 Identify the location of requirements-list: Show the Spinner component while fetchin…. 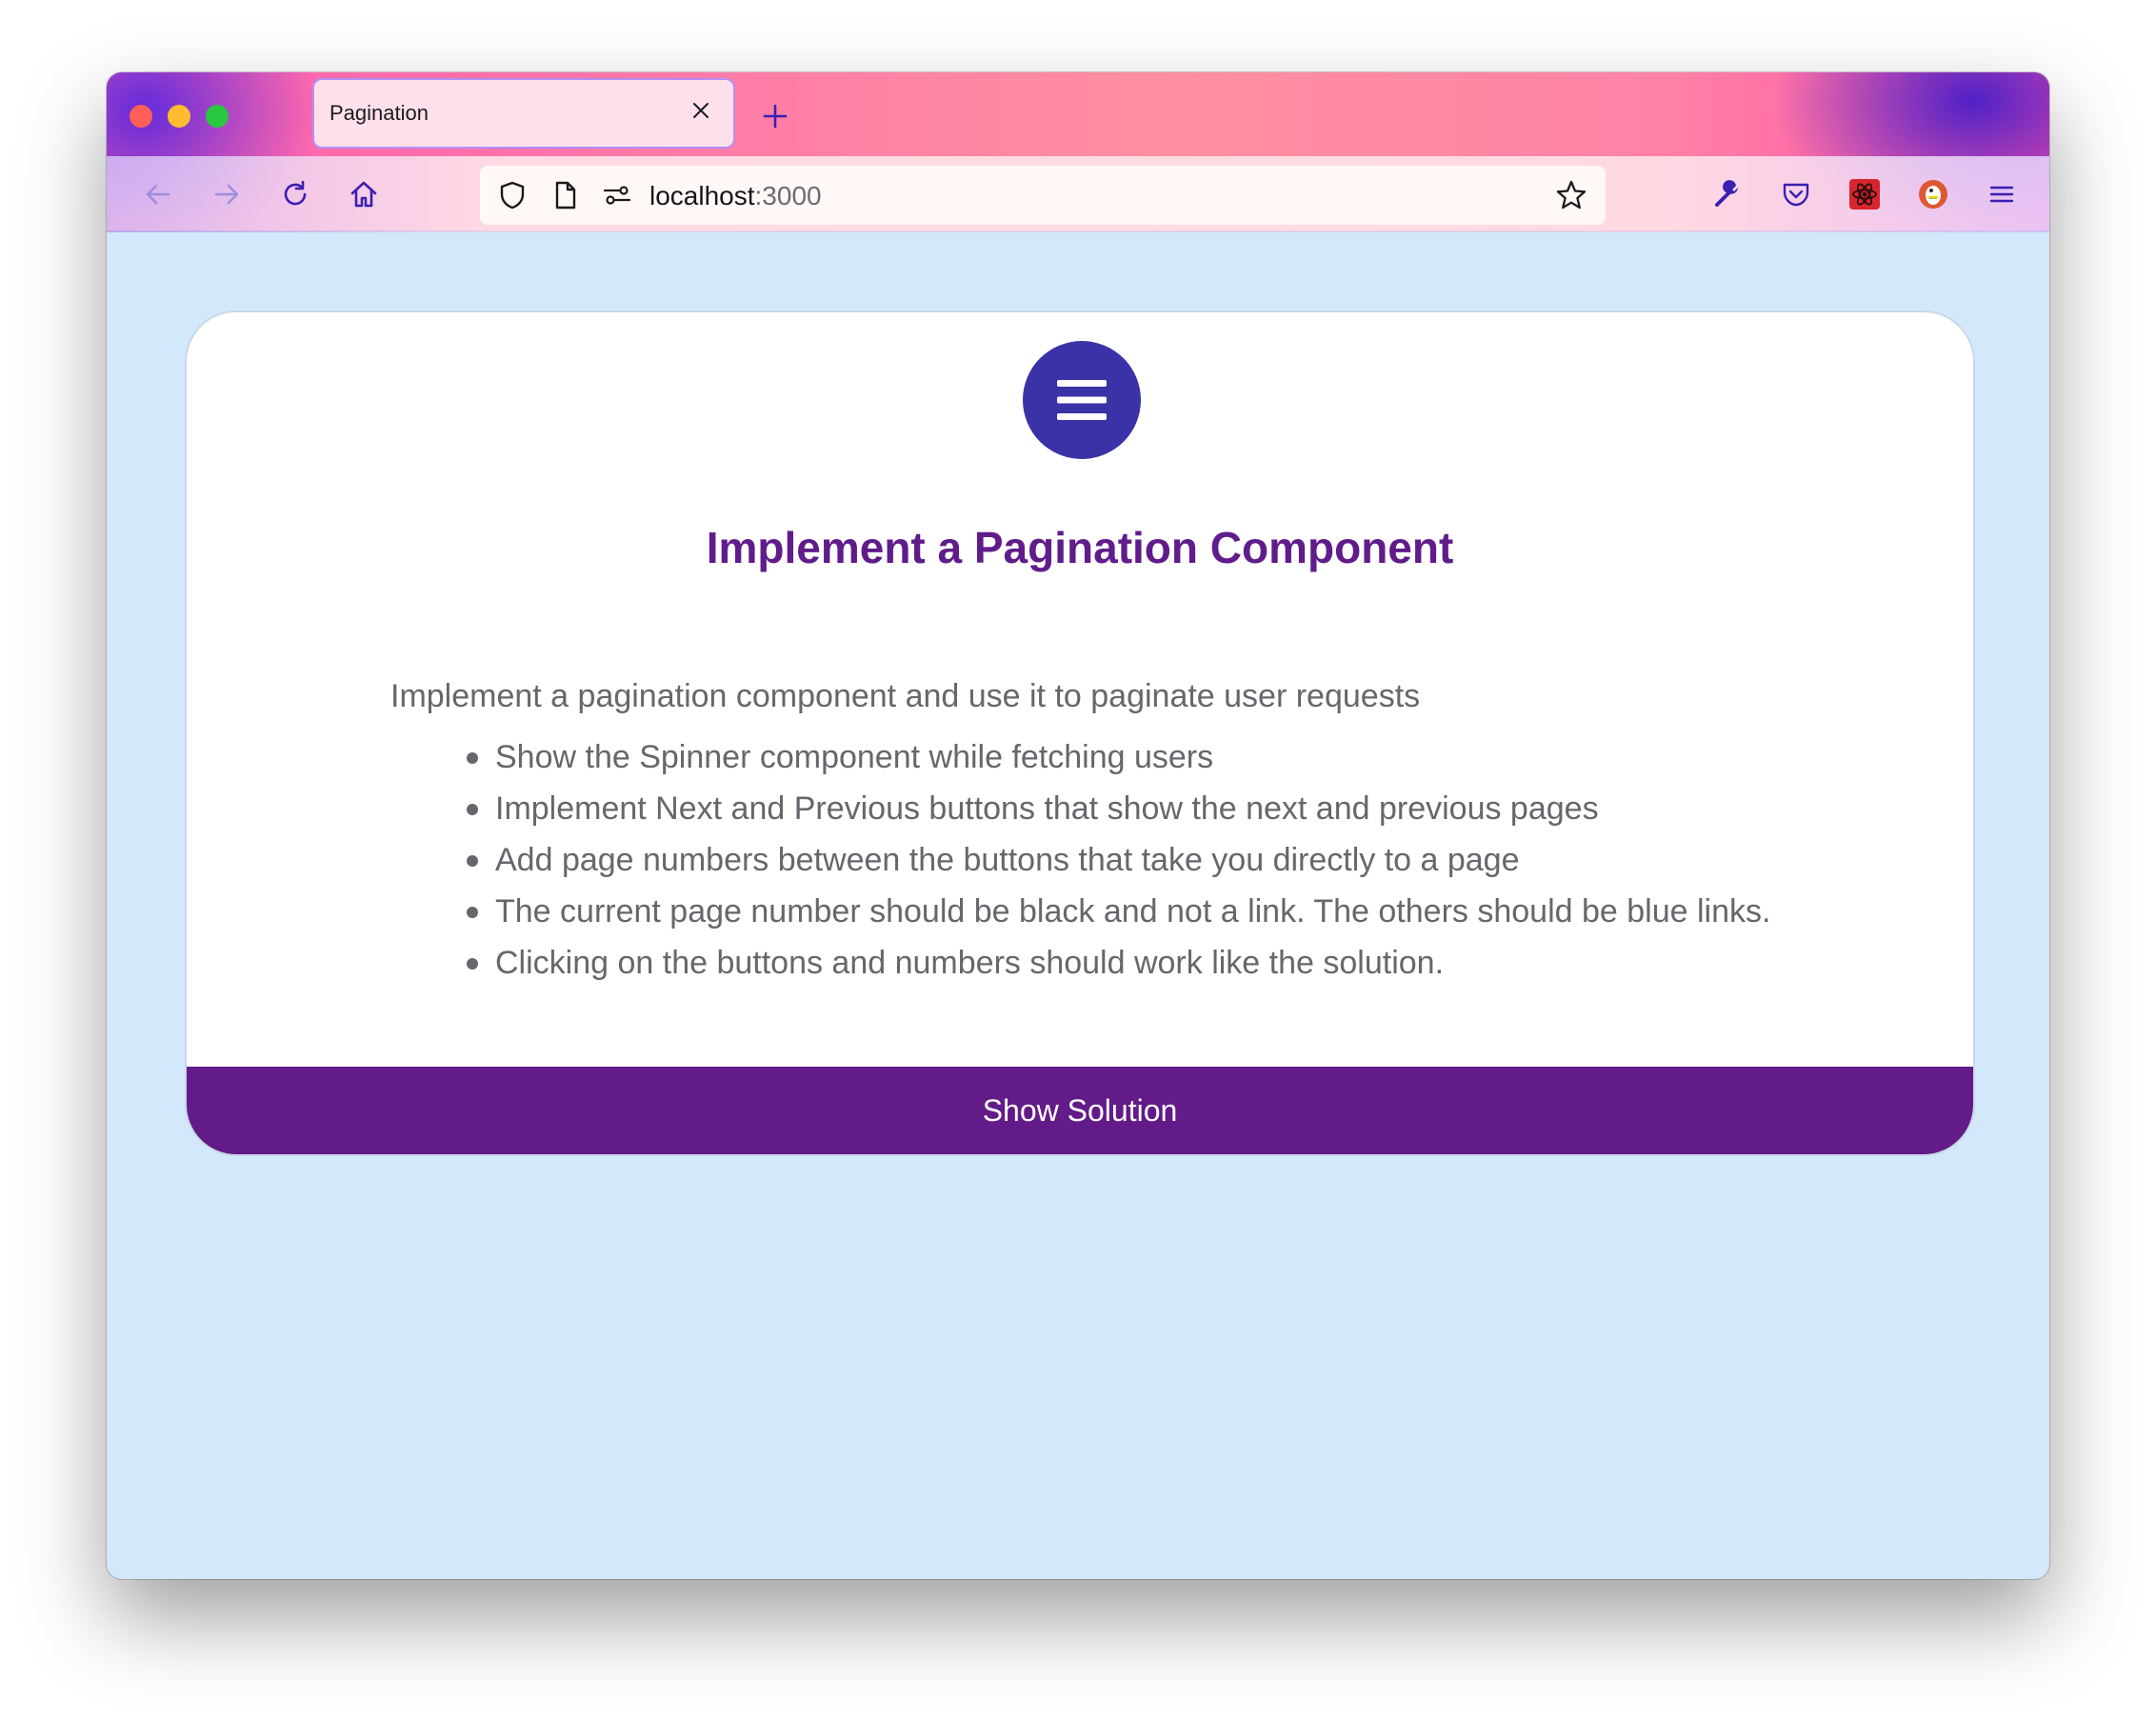
(1080, 860).